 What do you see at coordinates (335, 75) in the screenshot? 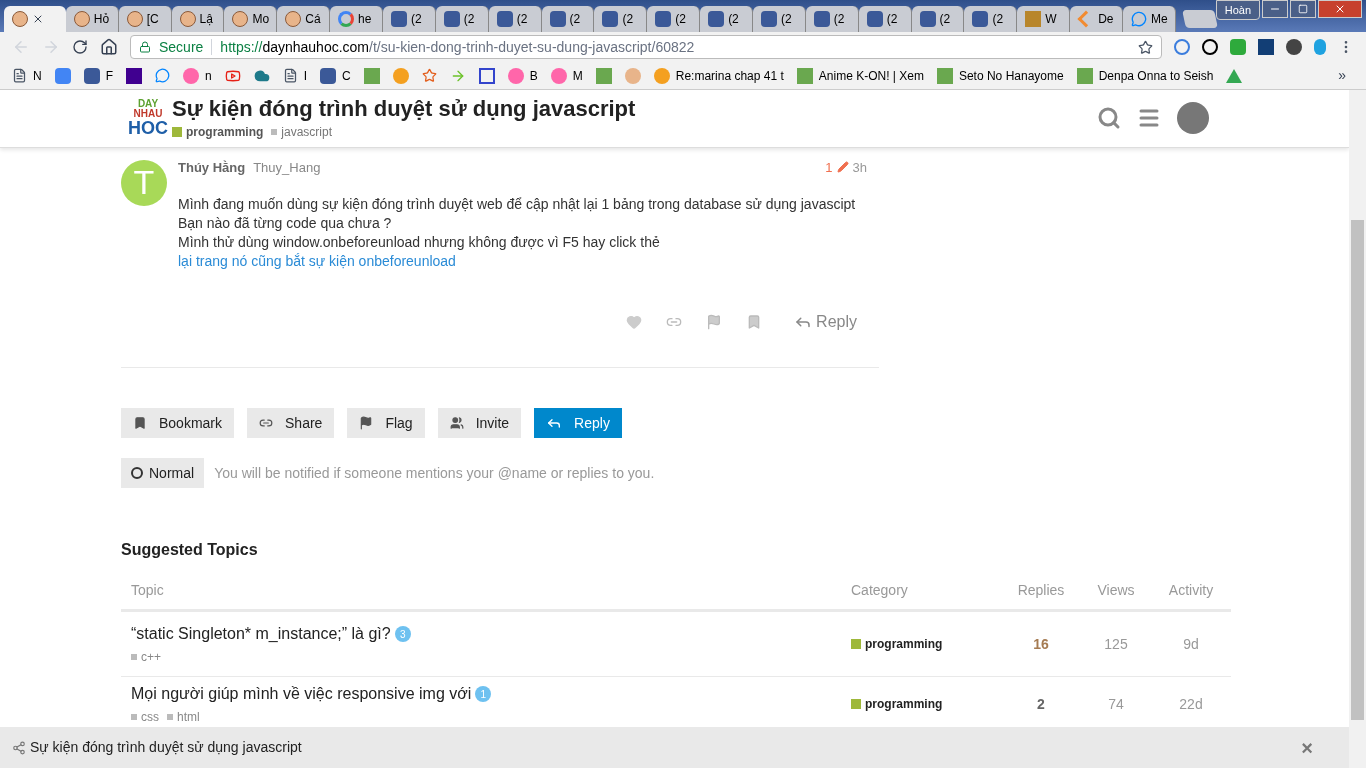
I see `favorite-link: C` at bounding box center [335, 75].